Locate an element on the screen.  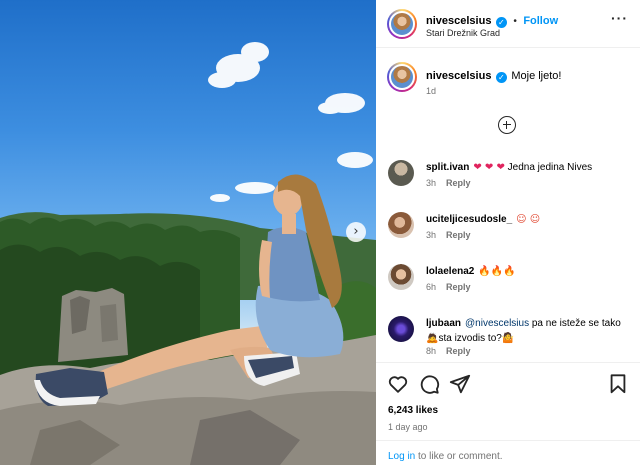
heart-eyes-emoji-icon: ☺ ☺ is located at coordinates (528, 219).